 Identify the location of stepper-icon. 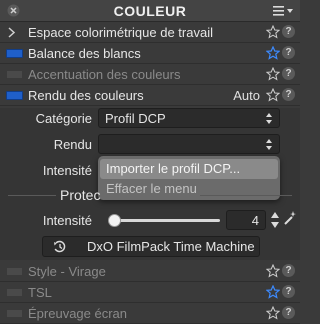
(275, 220).